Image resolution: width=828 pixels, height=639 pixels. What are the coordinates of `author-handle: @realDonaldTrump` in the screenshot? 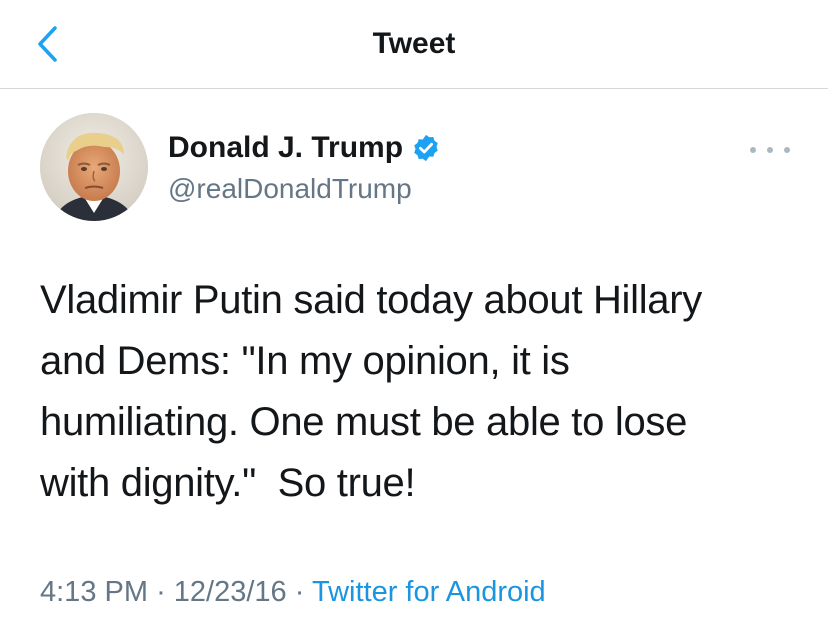 It's located at (290, 189).